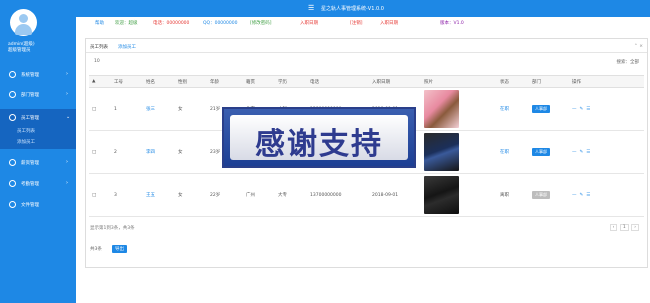 The width and height of the screenshot is (650, 303). I want to click on column-header: 操作, so click(606, 81).